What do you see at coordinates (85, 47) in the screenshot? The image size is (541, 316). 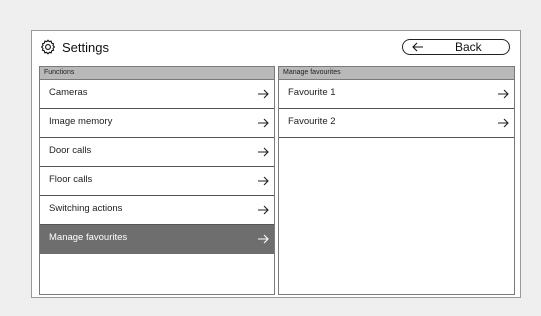 I see `page-title: Settings` at bounding box center [85, 47].